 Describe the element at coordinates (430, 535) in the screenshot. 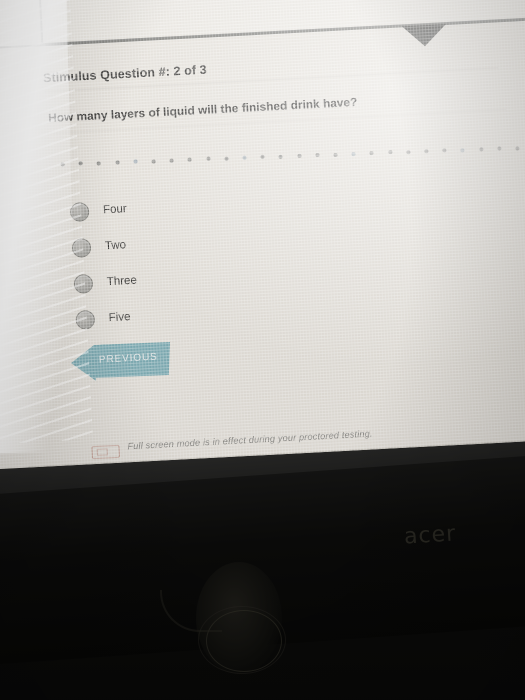

I see `acer-logo: acer` at that location.